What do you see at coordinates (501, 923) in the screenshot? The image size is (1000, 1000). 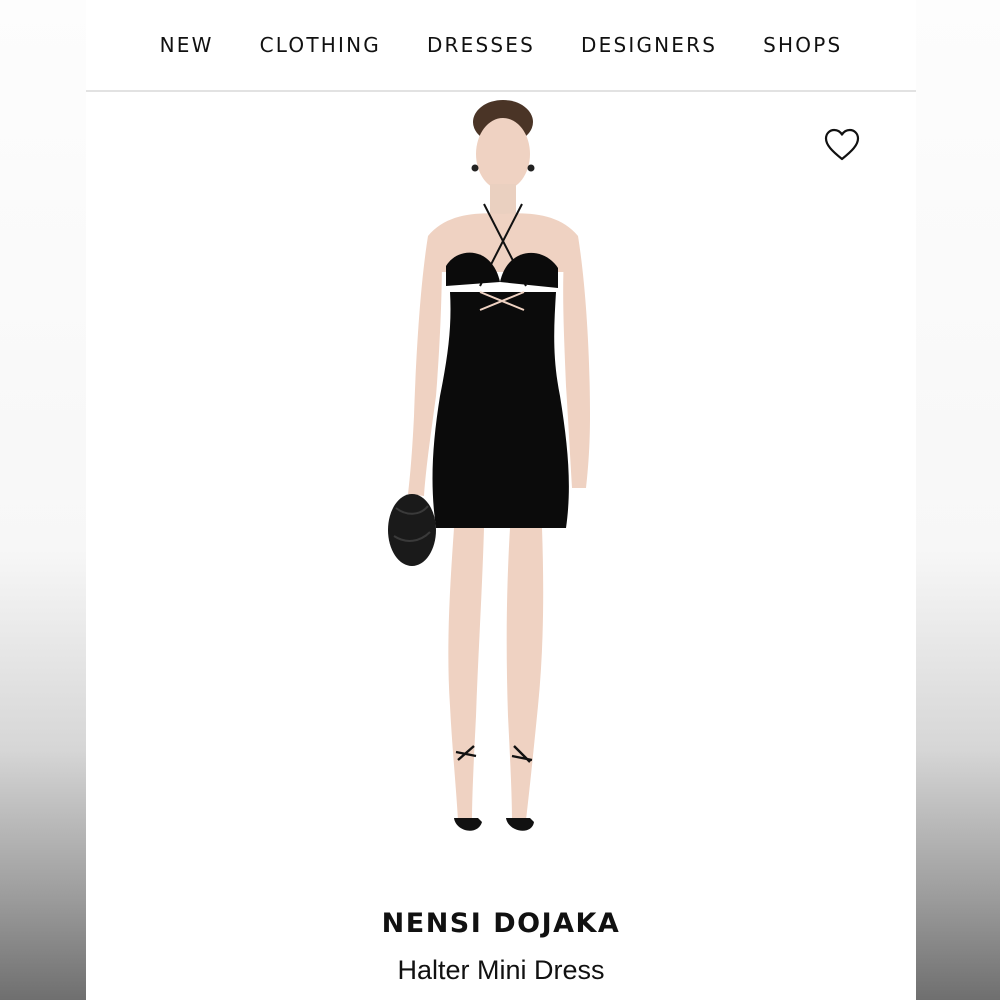 I see `product-brand: NENSI DOJAKA` at bounding box center [501, 923].